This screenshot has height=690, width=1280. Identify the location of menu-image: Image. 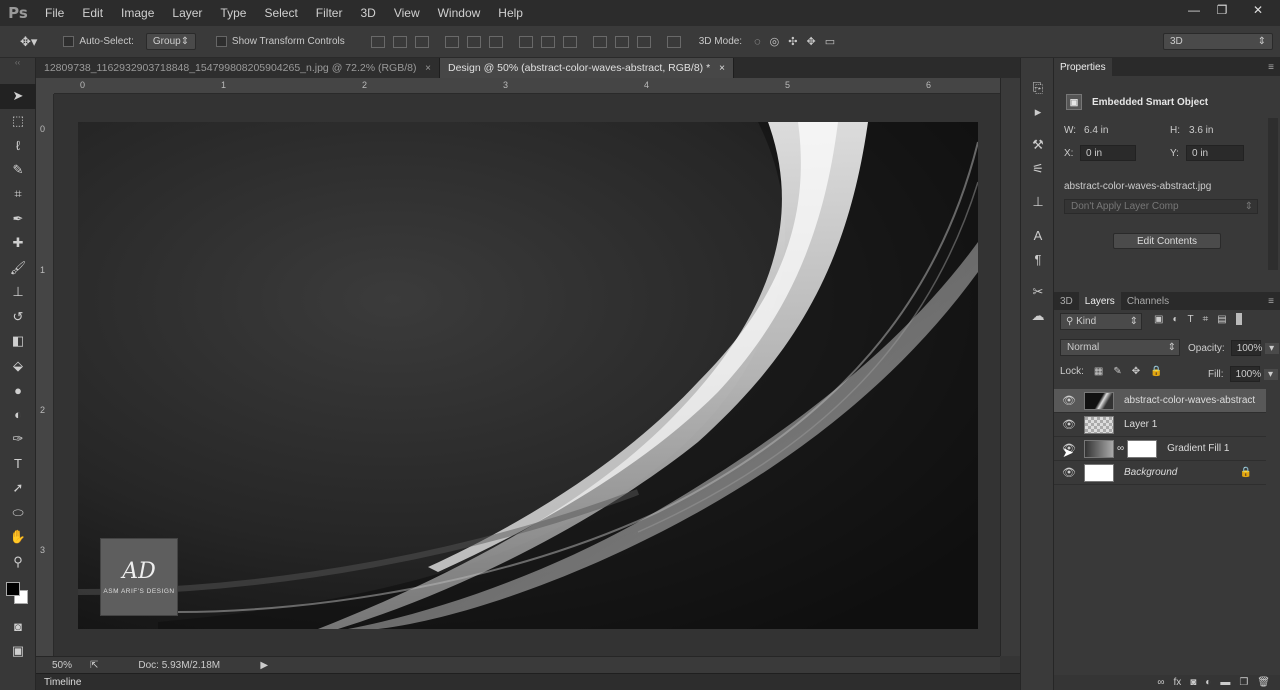
(137, 13).